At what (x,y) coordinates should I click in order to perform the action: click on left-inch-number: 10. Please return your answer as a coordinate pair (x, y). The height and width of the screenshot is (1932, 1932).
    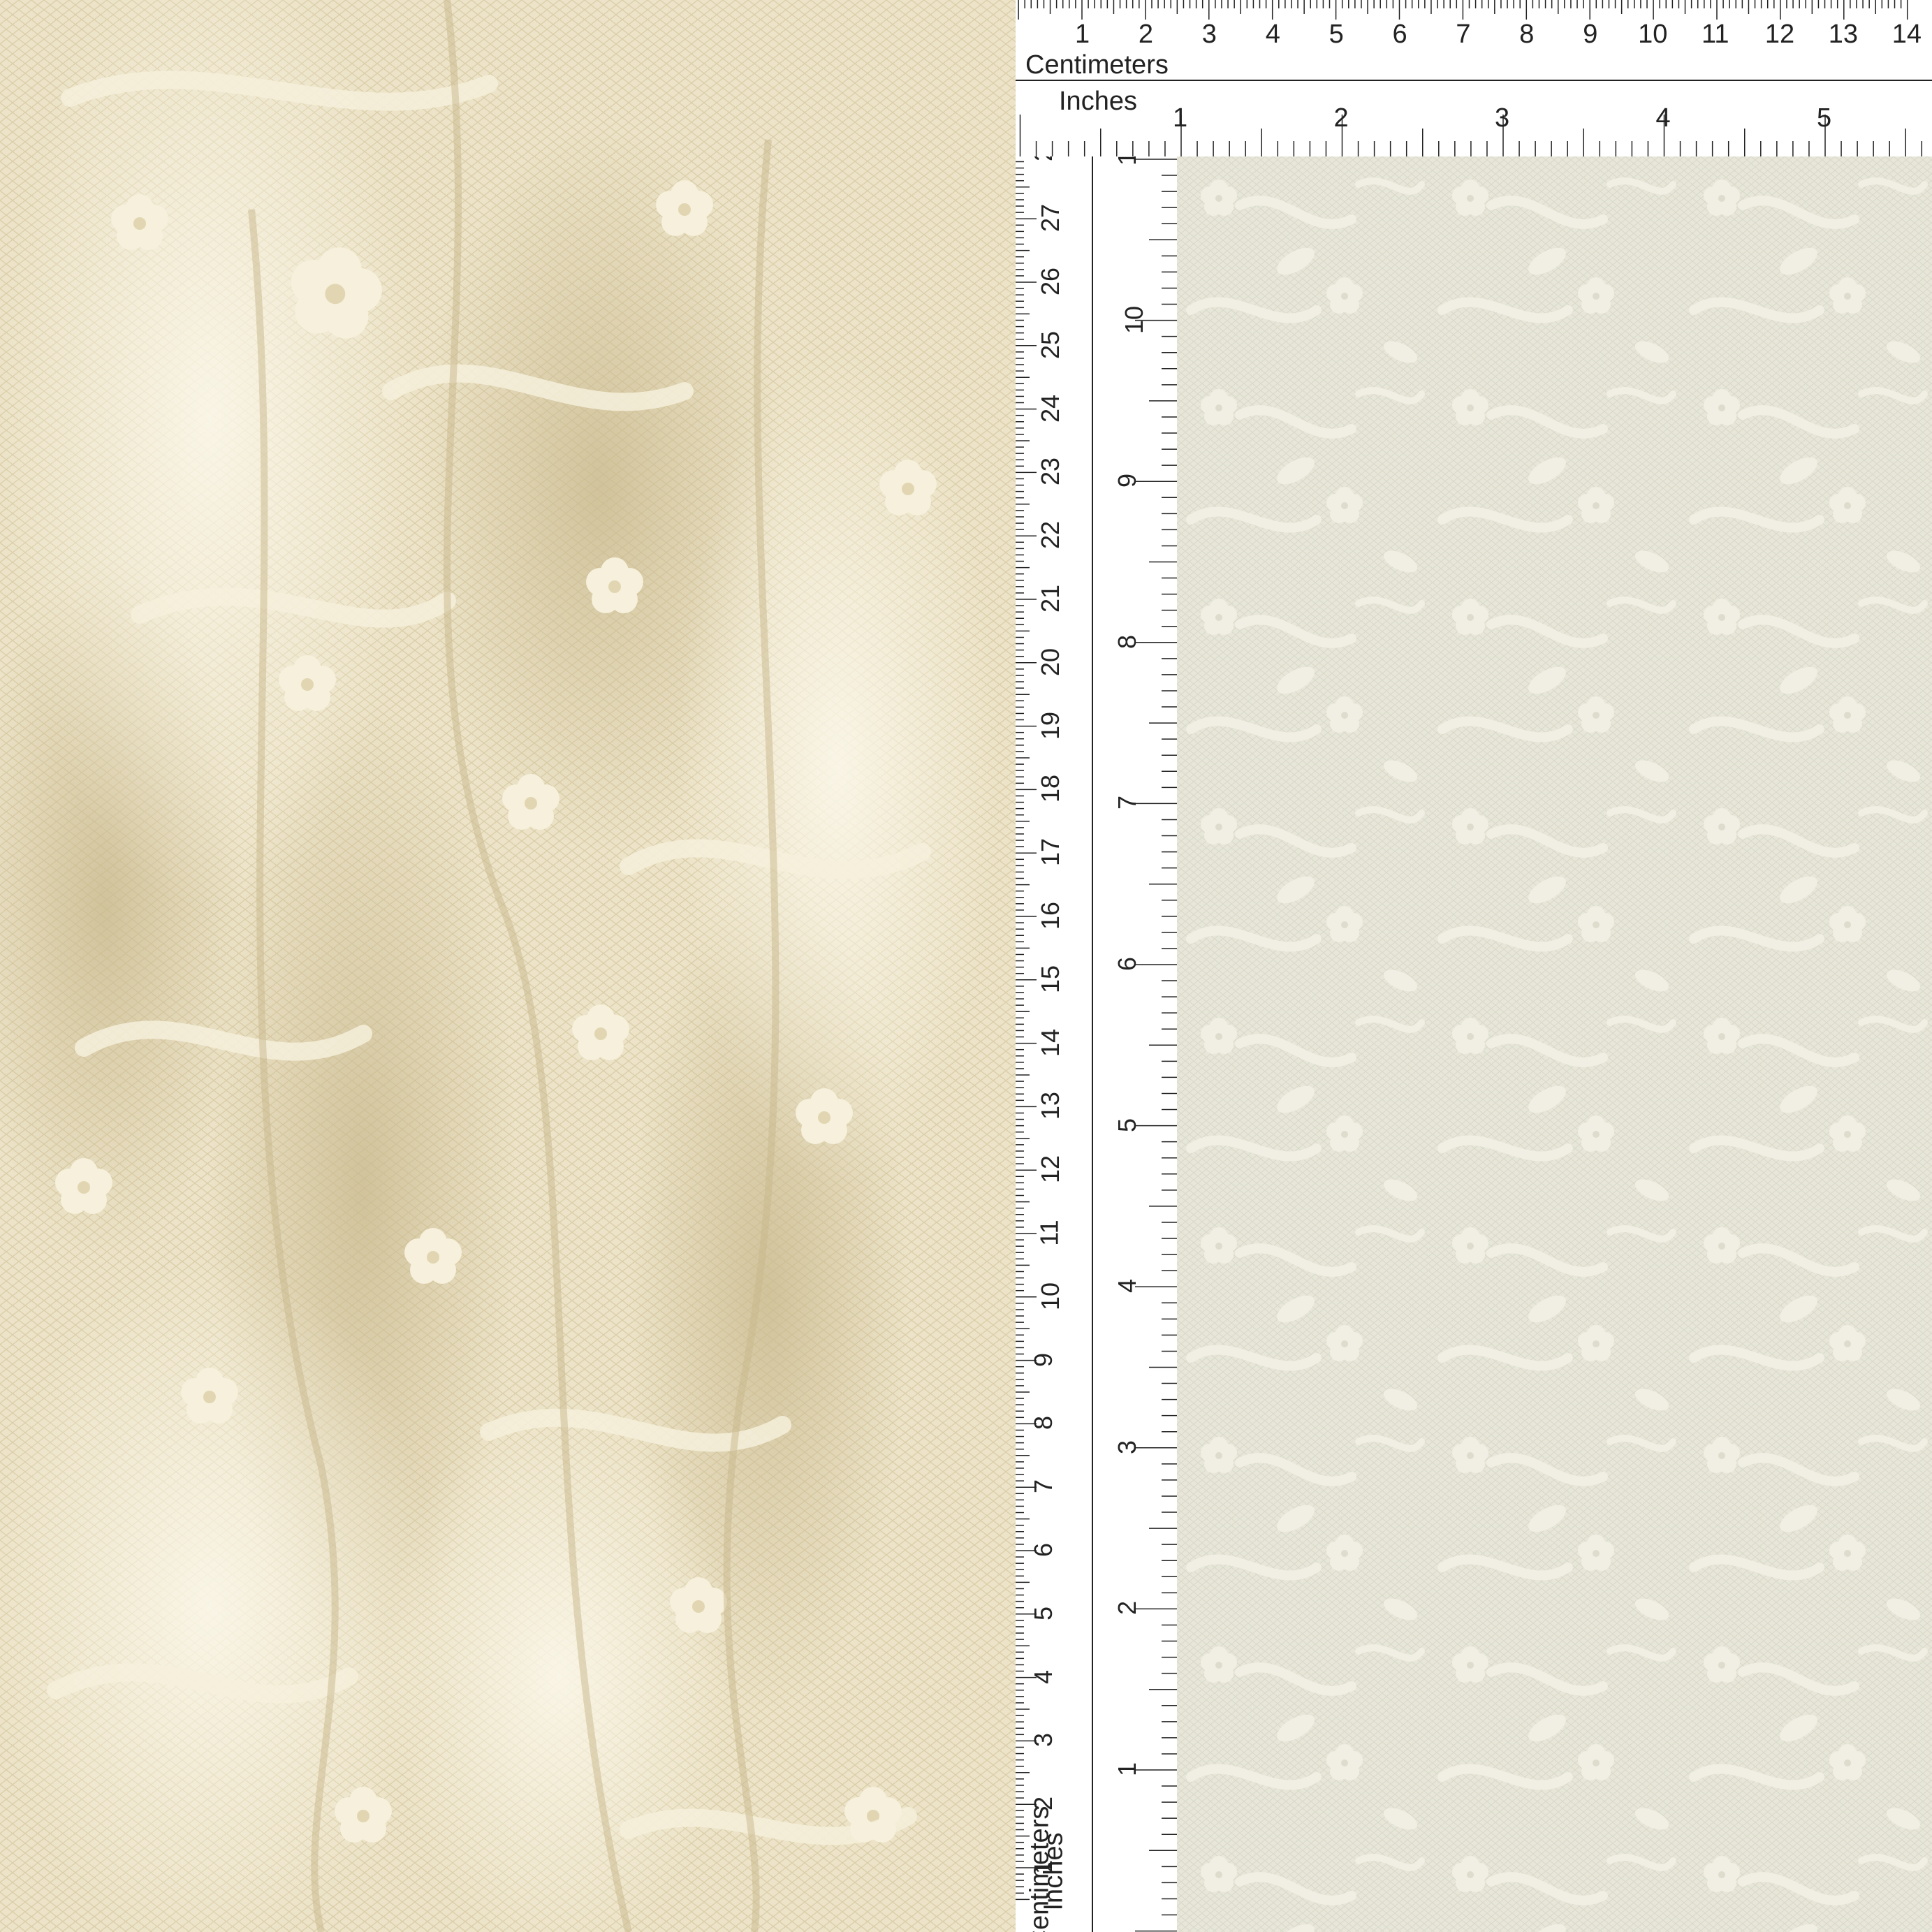
    Looking at the image, I should click on (1134, 319).